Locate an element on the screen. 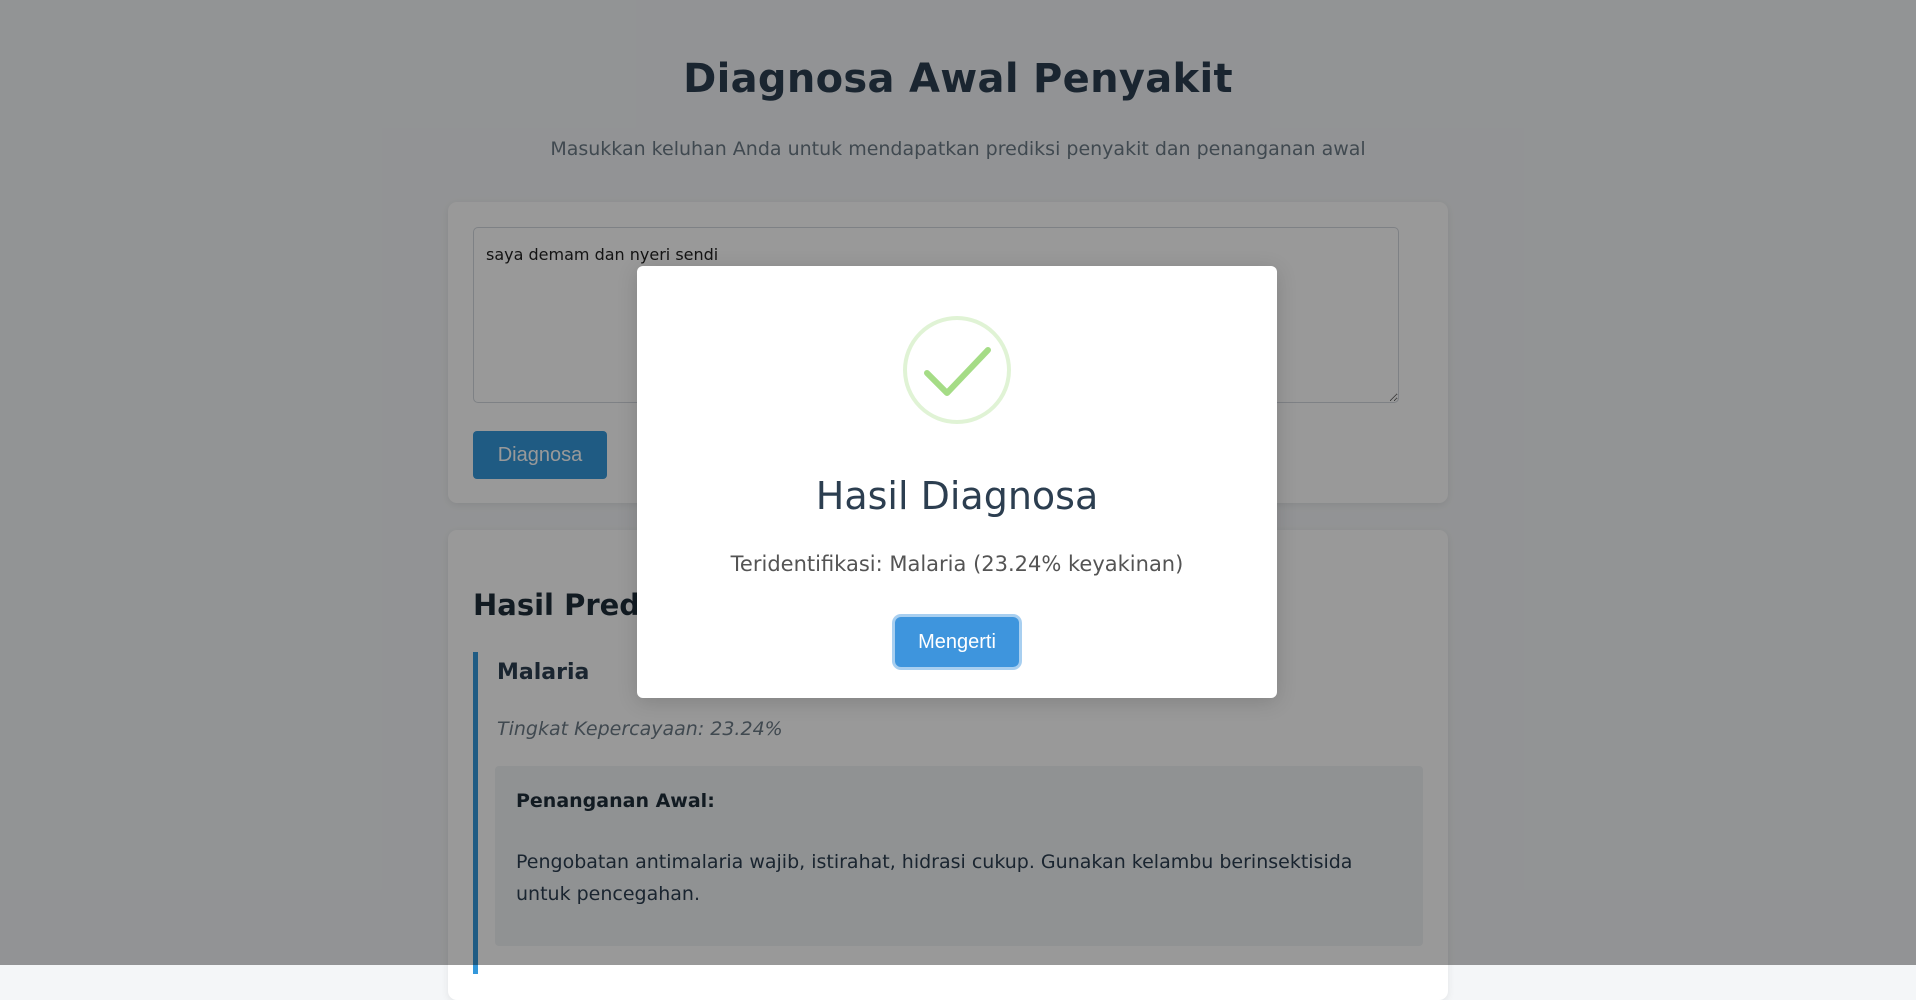 The image size is (1916, 1000). modal-title: Hasil Diagnosa is located at coordinates (957, 496).